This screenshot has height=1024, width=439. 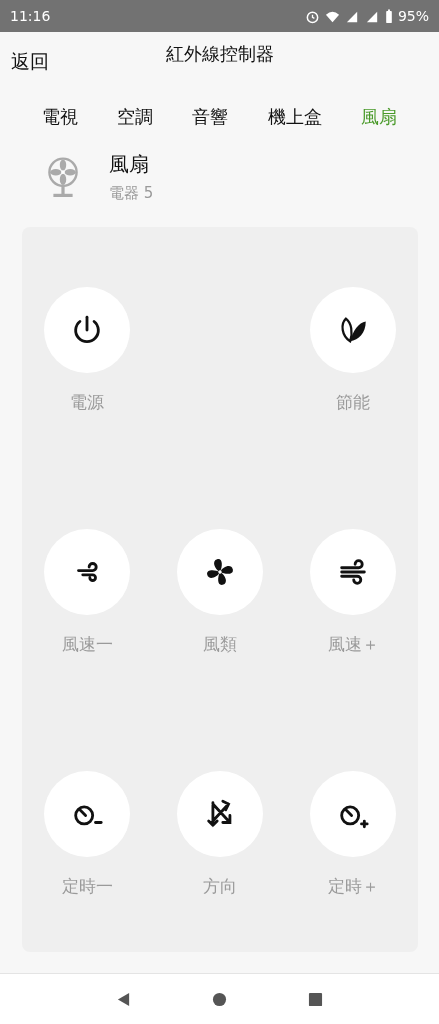 I want to click on fan-icon, so click(x=63, y=177).